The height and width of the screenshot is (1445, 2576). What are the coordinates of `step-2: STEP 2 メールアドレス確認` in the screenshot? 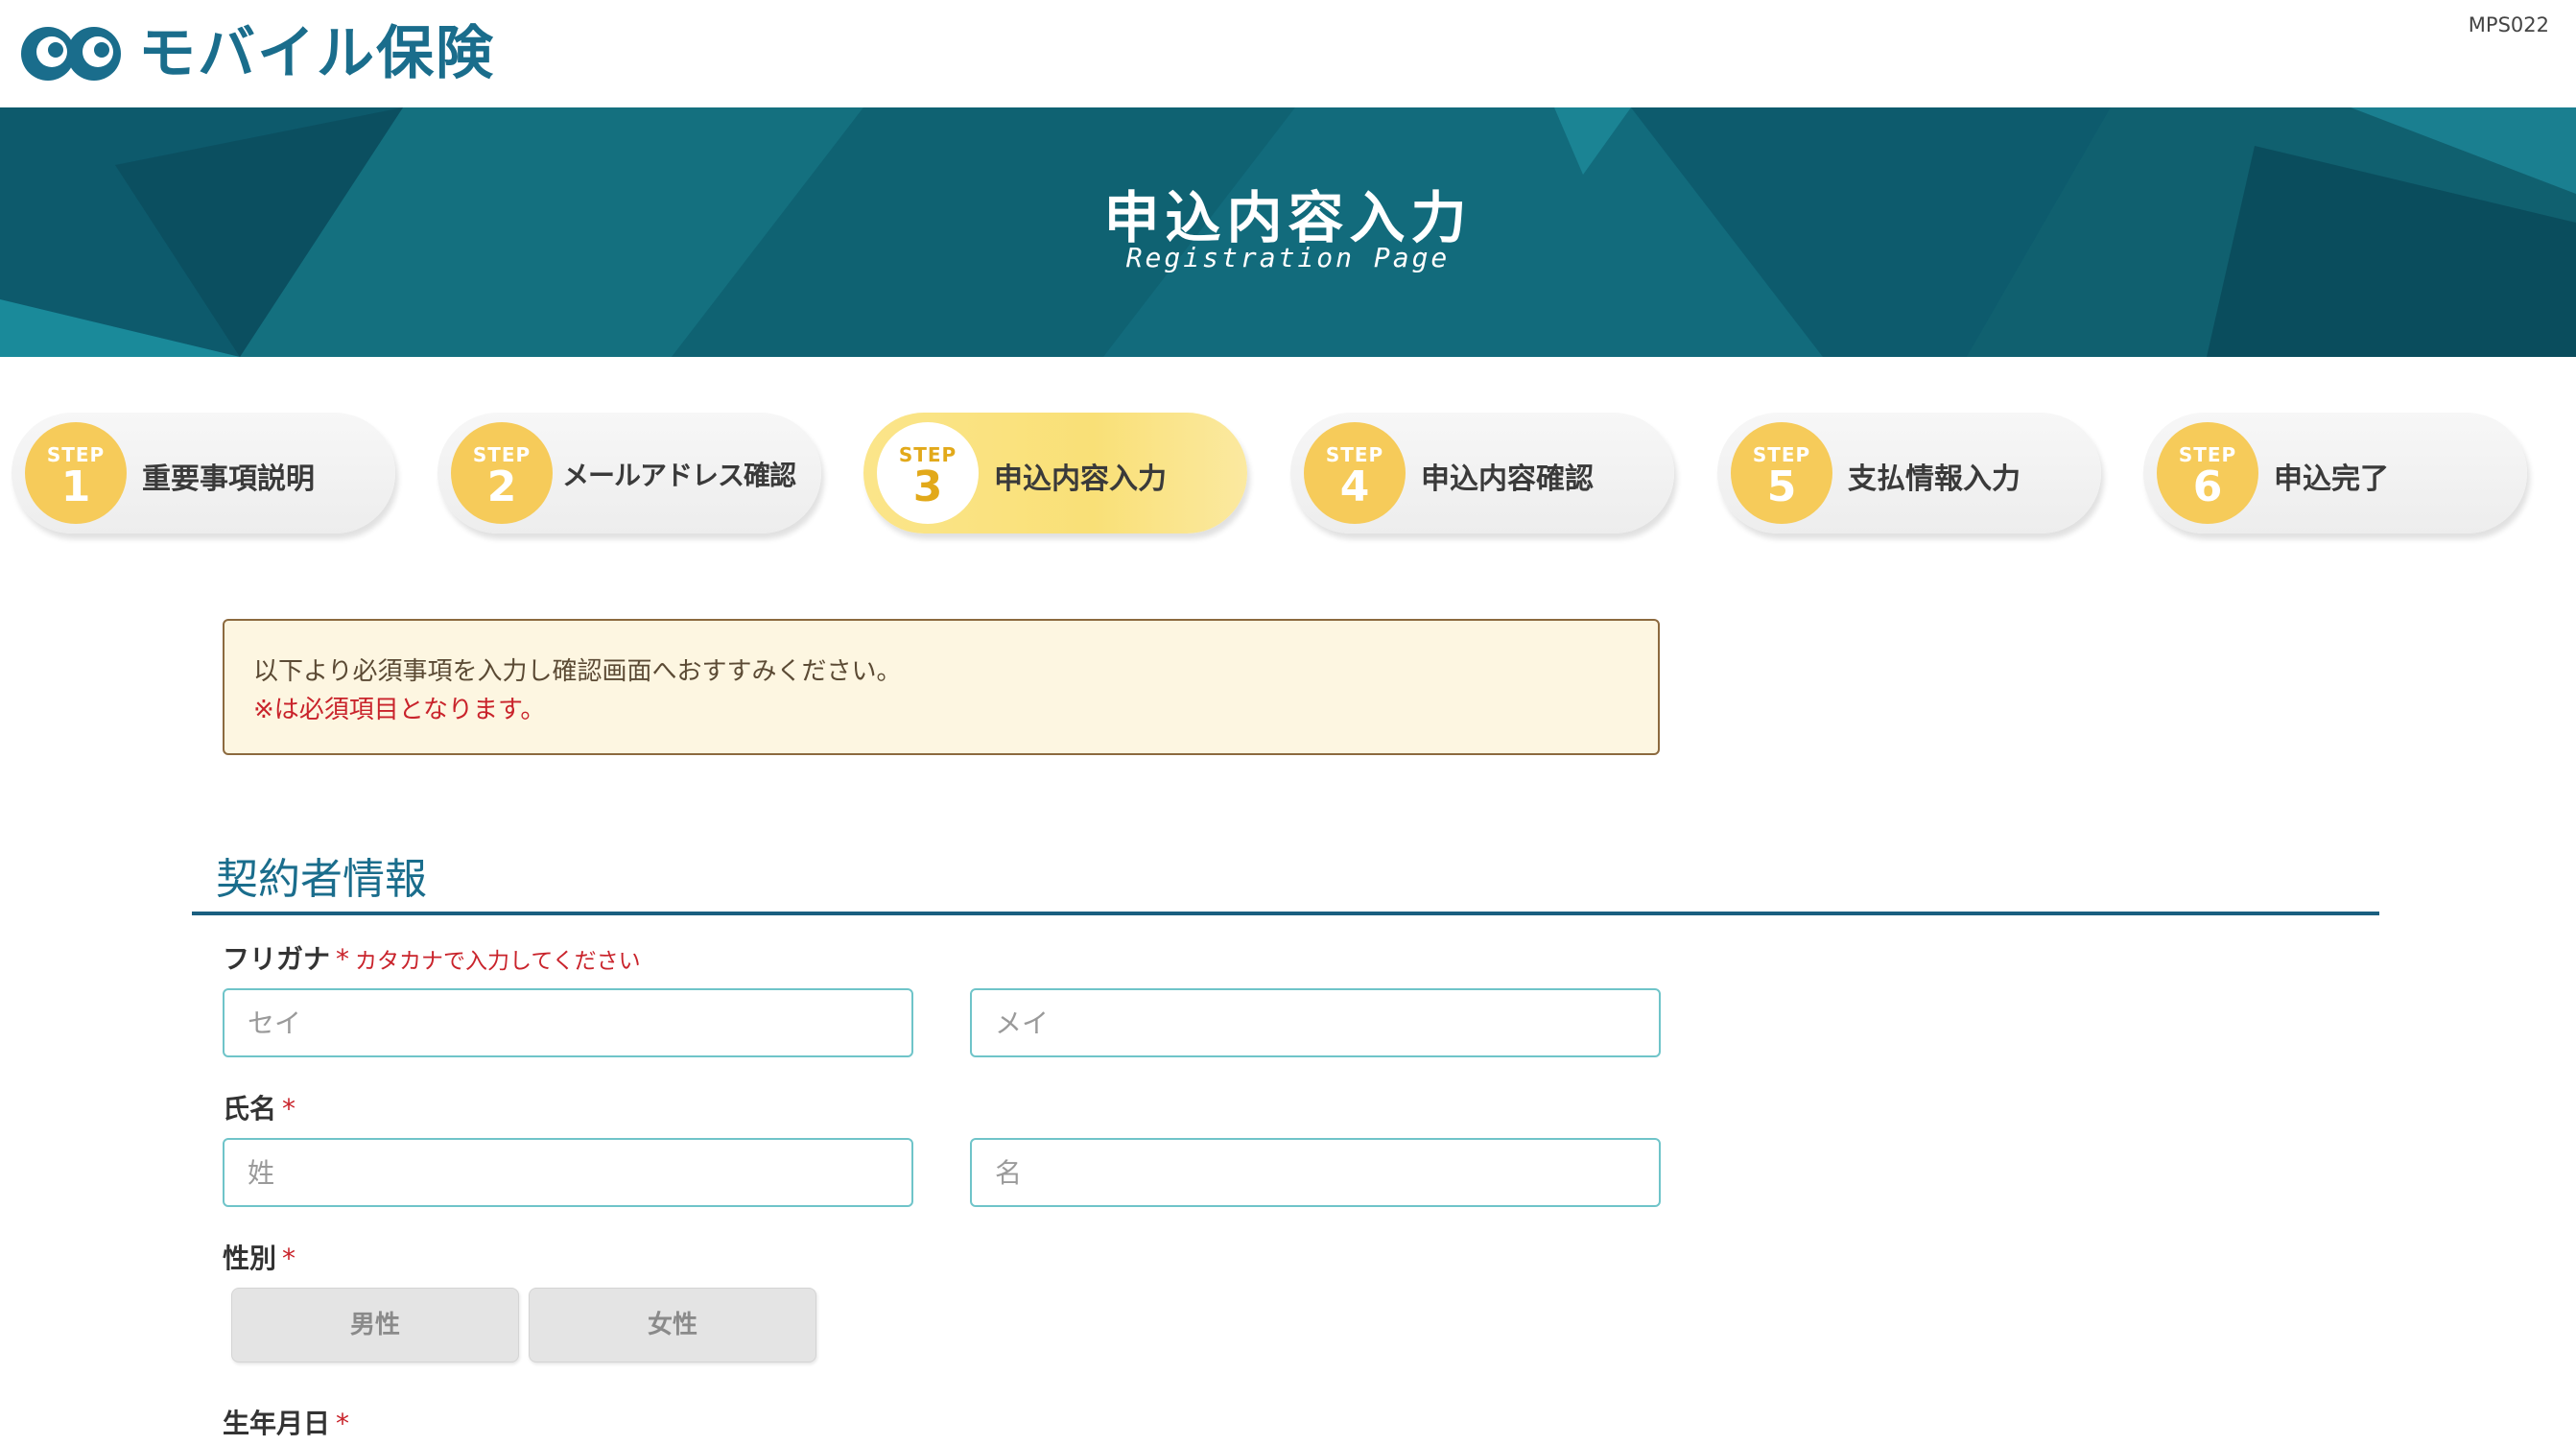 It's located at (629, 473).